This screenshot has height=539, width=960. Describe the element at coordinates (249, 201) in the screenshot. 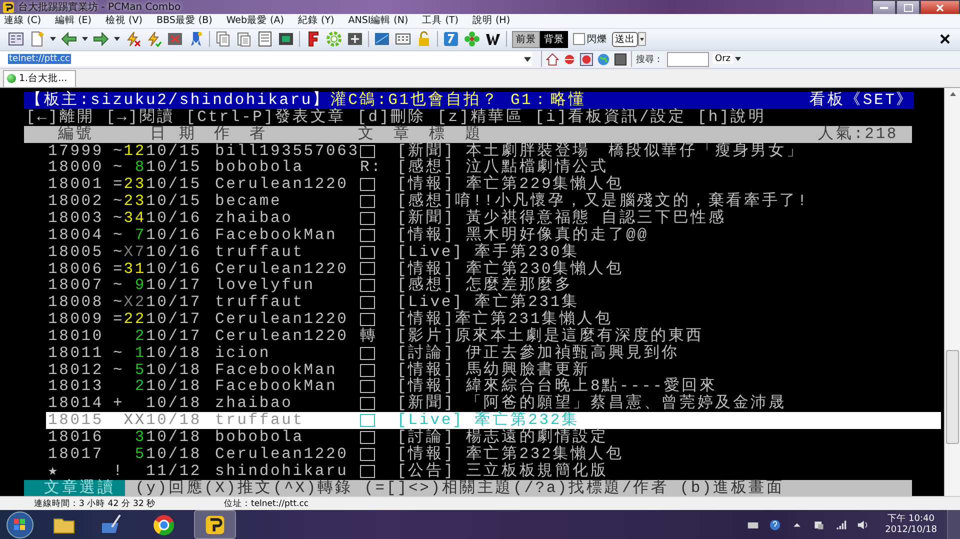

I see `article-author: became` at that location.